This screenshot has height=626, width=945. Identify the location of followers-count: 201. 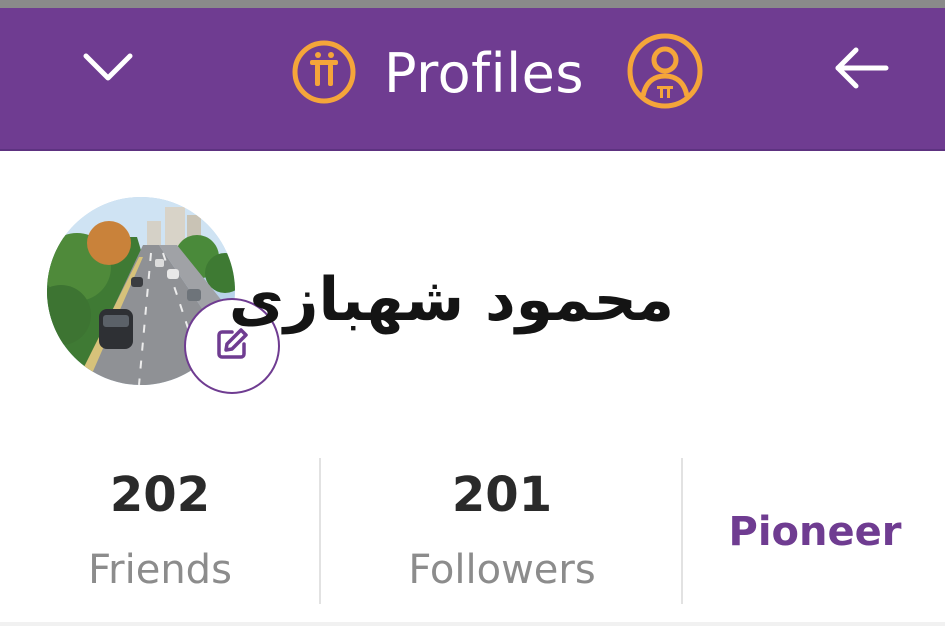
(502, 495).